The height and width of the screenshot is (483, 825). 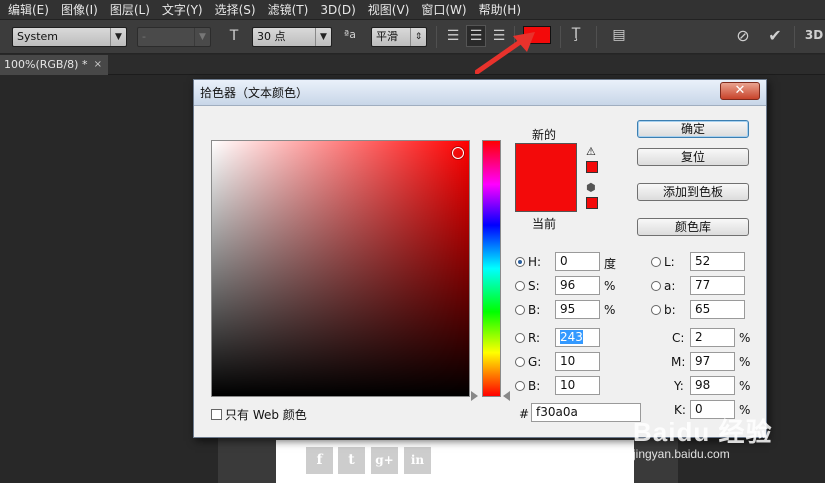 What do you see at coordinates (339, 10) in the screenshot?
I see `menu-3d: 3D(D)` at bounding box center [339, 10].